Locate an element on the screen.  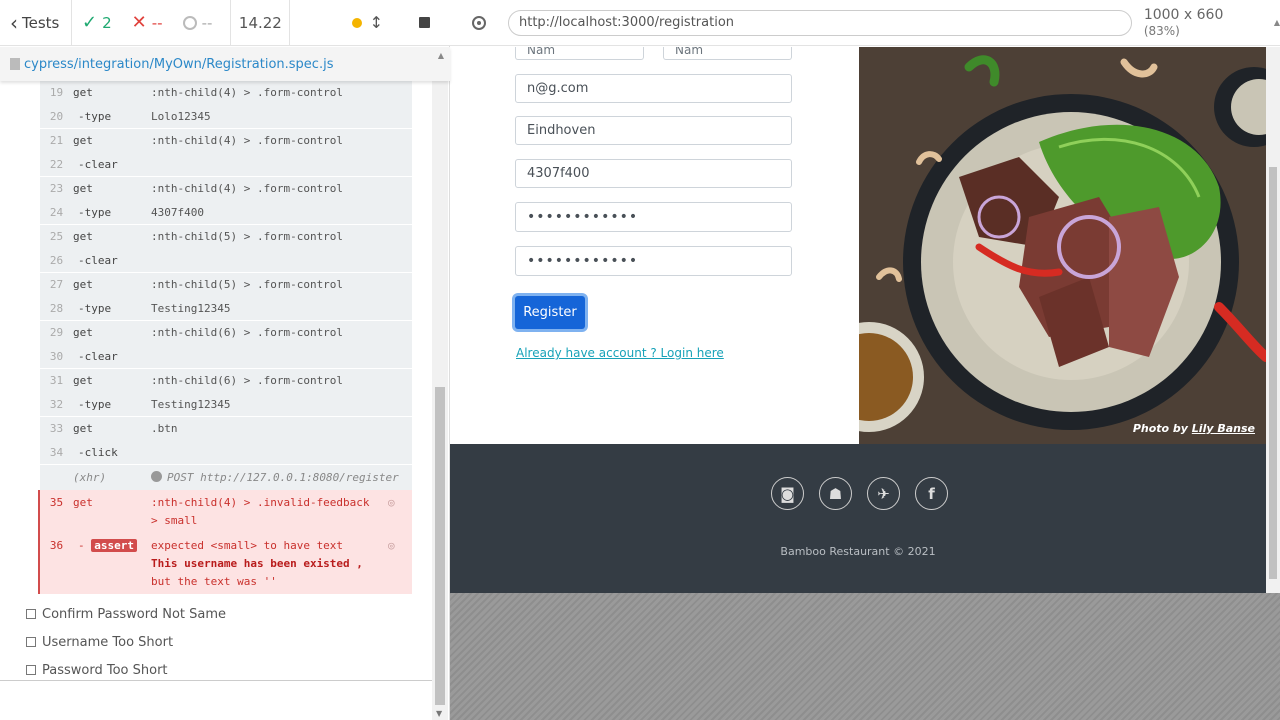
command-row: 26 -clear is located at coordinates (226, 261).